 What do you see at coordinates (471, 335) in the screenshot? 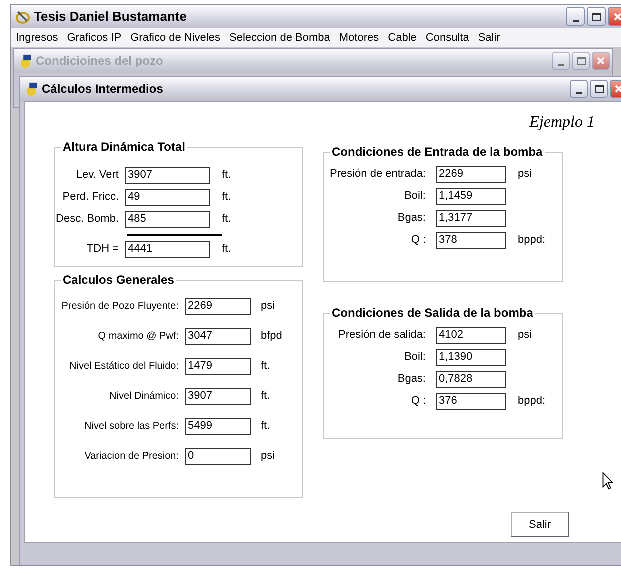
I see `input-field: 4102` at bounding box center [471, 335].